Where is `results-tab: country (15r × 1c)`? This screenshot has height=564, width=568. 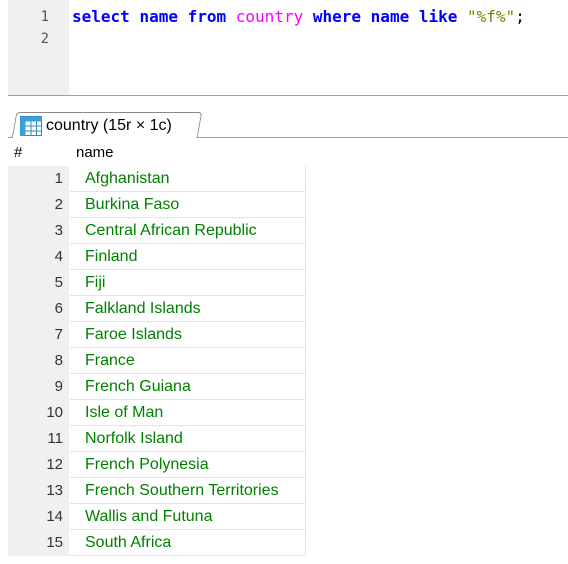
results-tab: country (15r × 1c) is located at coordinates (96, 125).